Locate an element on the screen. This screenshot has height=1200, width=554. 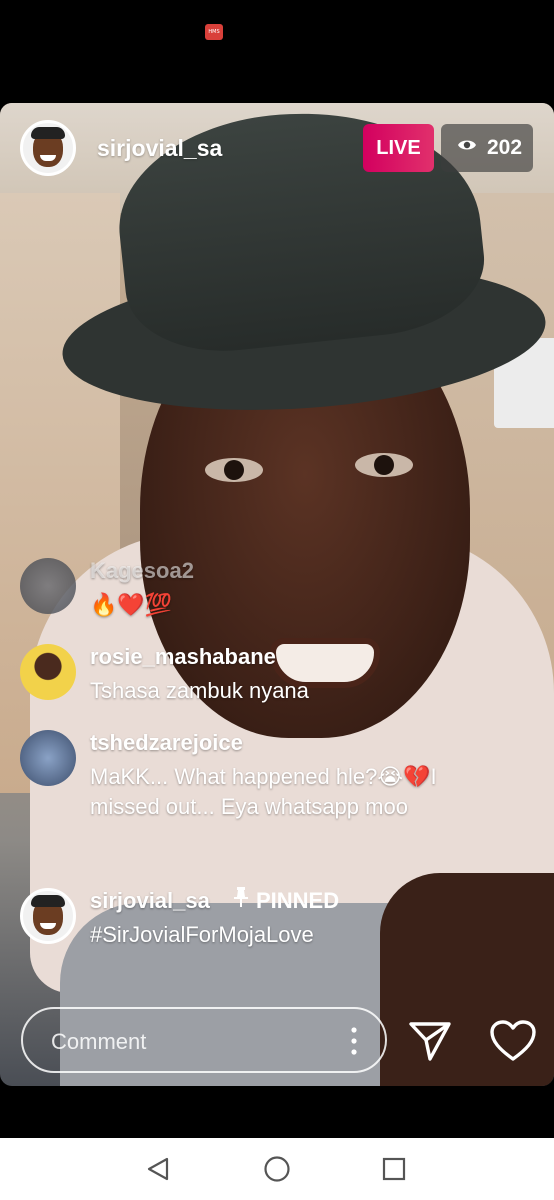
viewer-count: 202 is located at coordinates (505, 147).